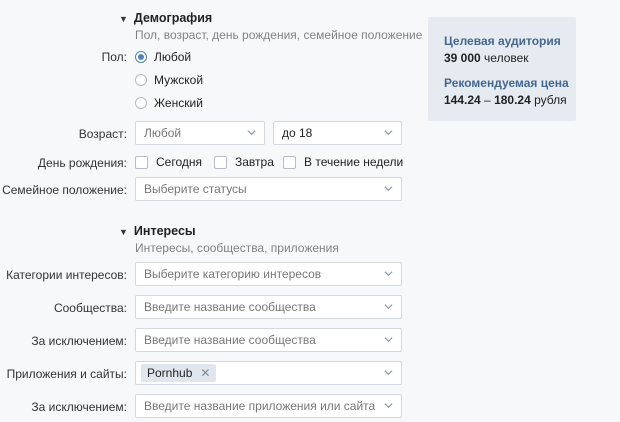 This screenshot has height=422, width=620. Describe the element at coordinates (66, 275) in the screenshot. I see `categories-label: Категории интересов:` at that location.